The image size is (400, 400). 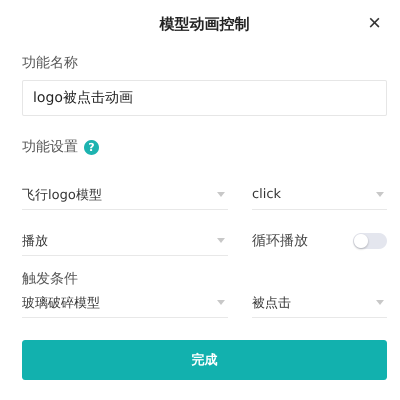 I want to click on section-label: 功能设置, so click(x=50, y=147).